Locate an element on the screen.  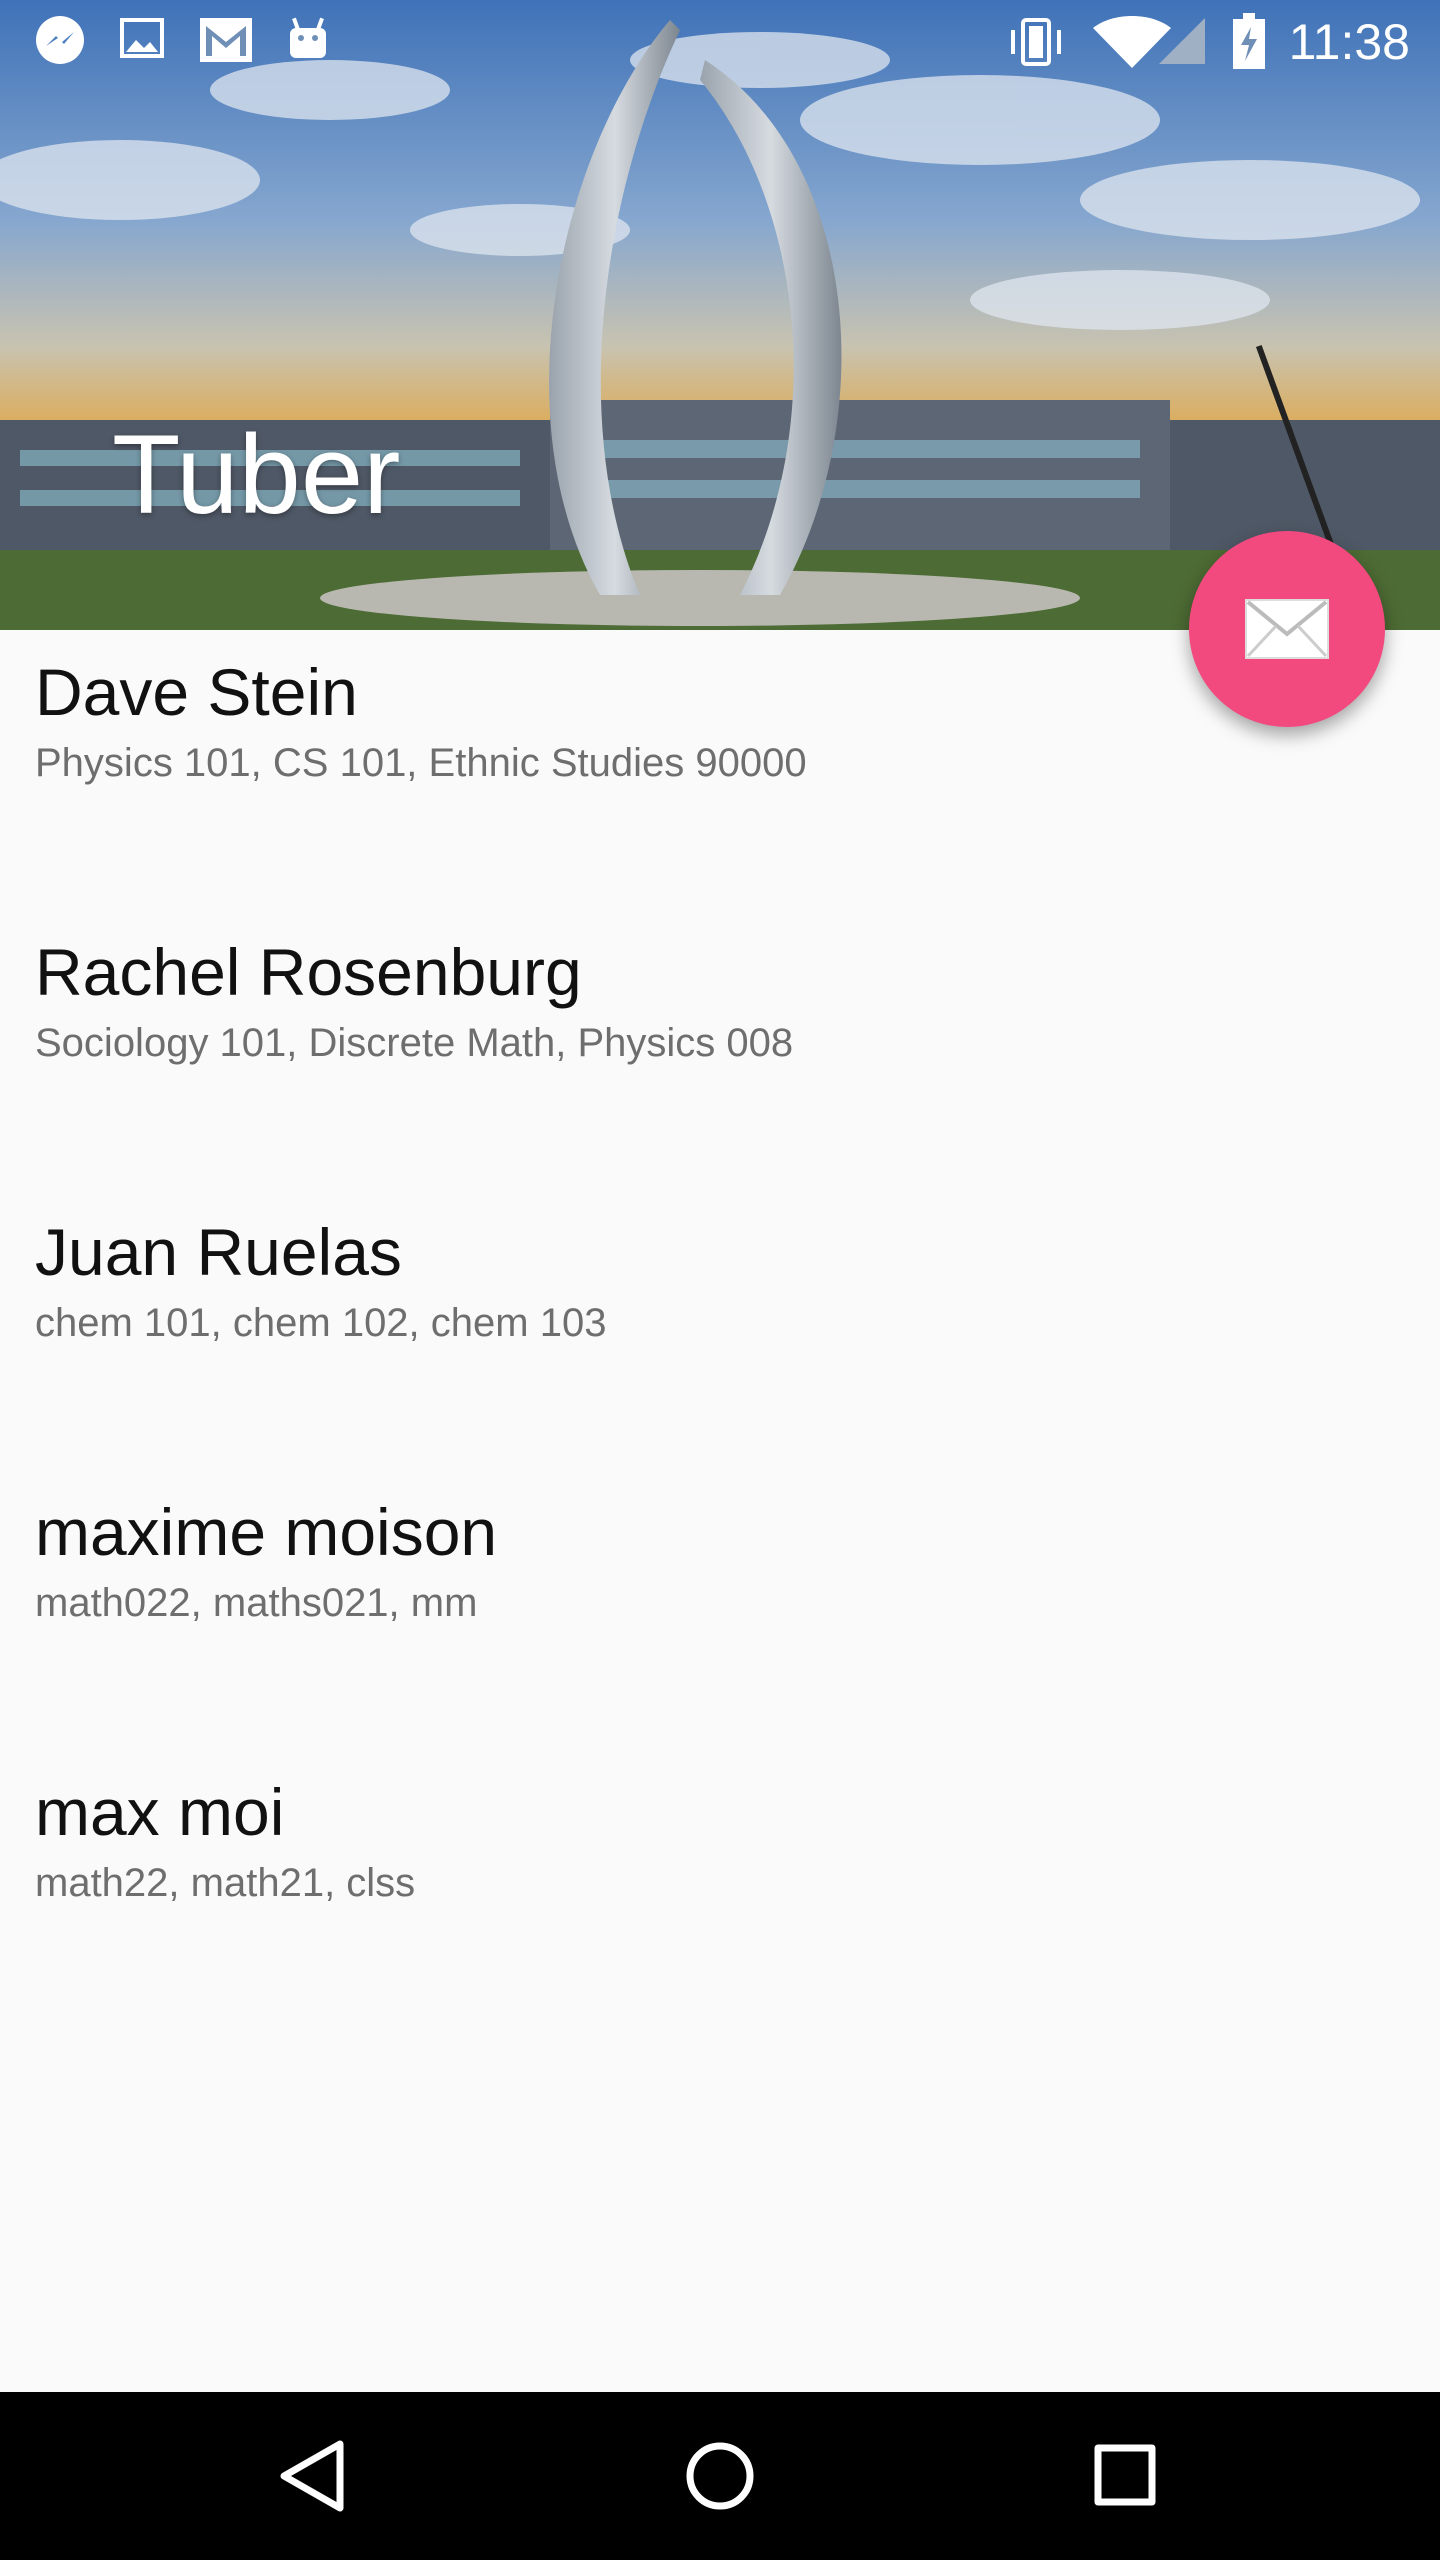
system-nav-bar is located at coordinates (720, 2476).